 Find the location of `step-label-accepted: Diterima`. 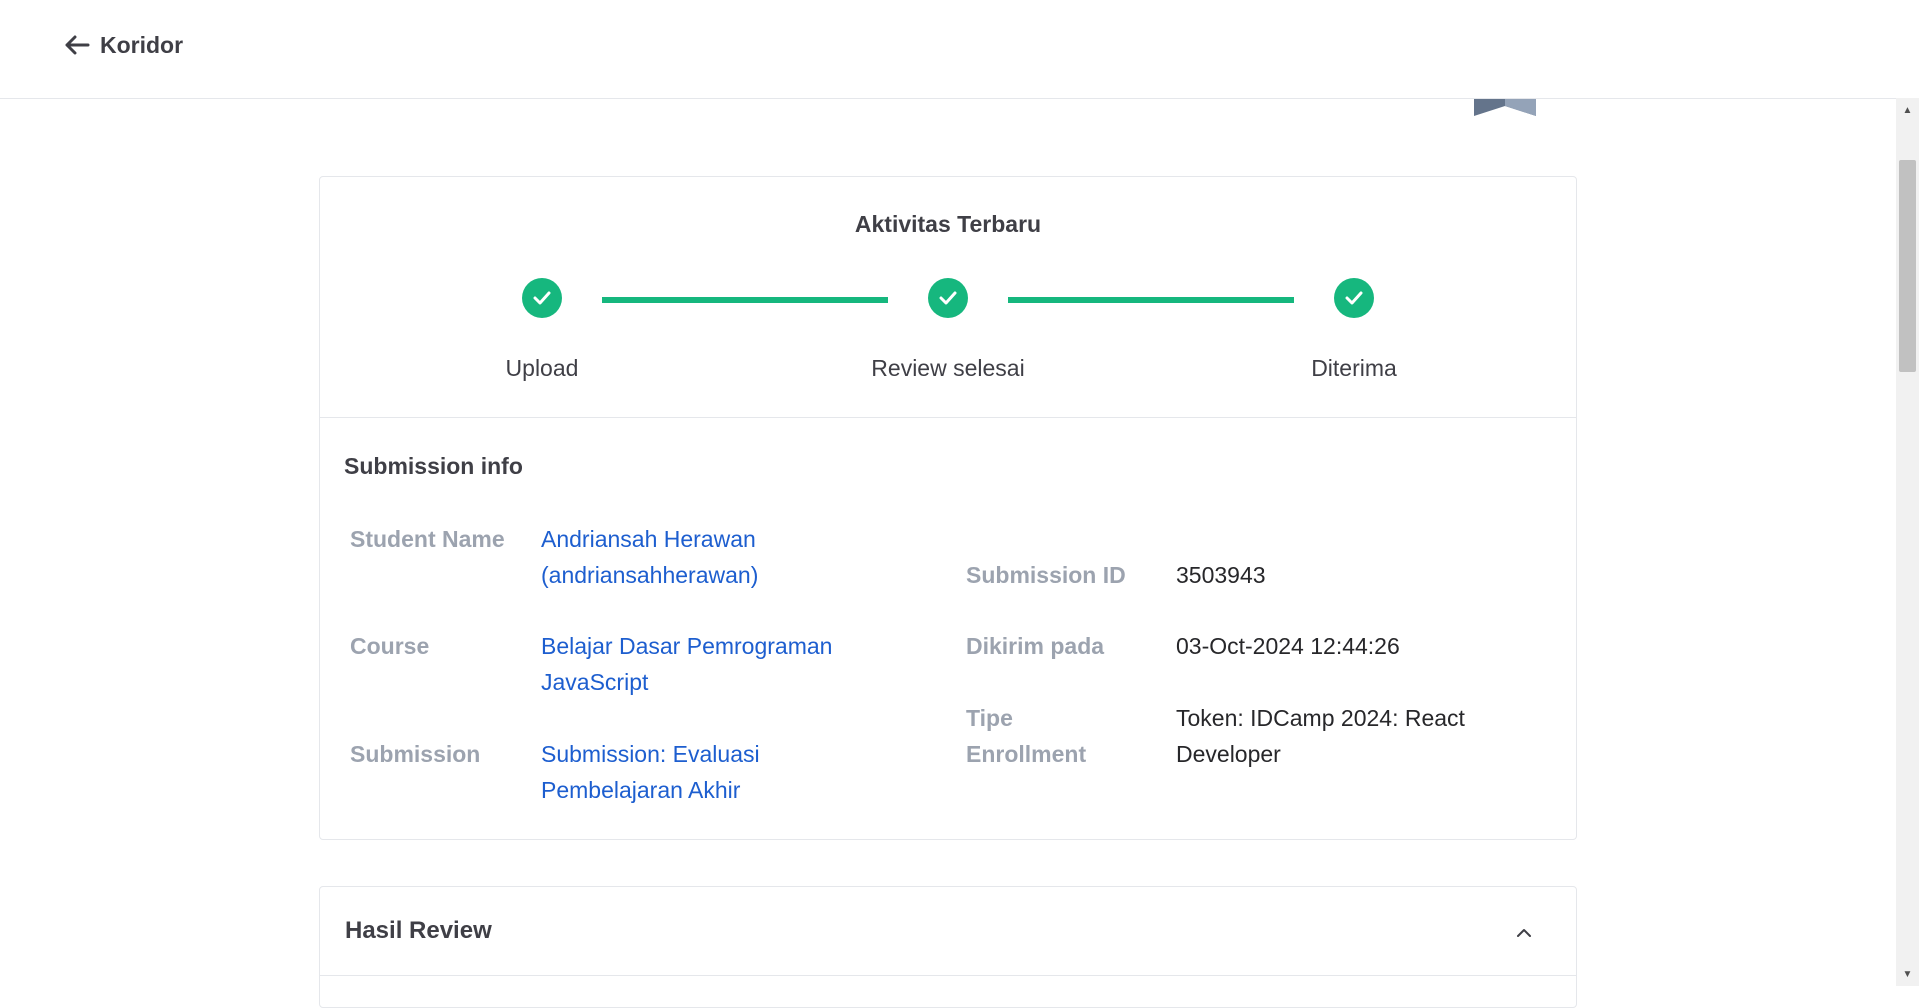

step-label-accepted: Diterima is located at coordinates (1354, 368).